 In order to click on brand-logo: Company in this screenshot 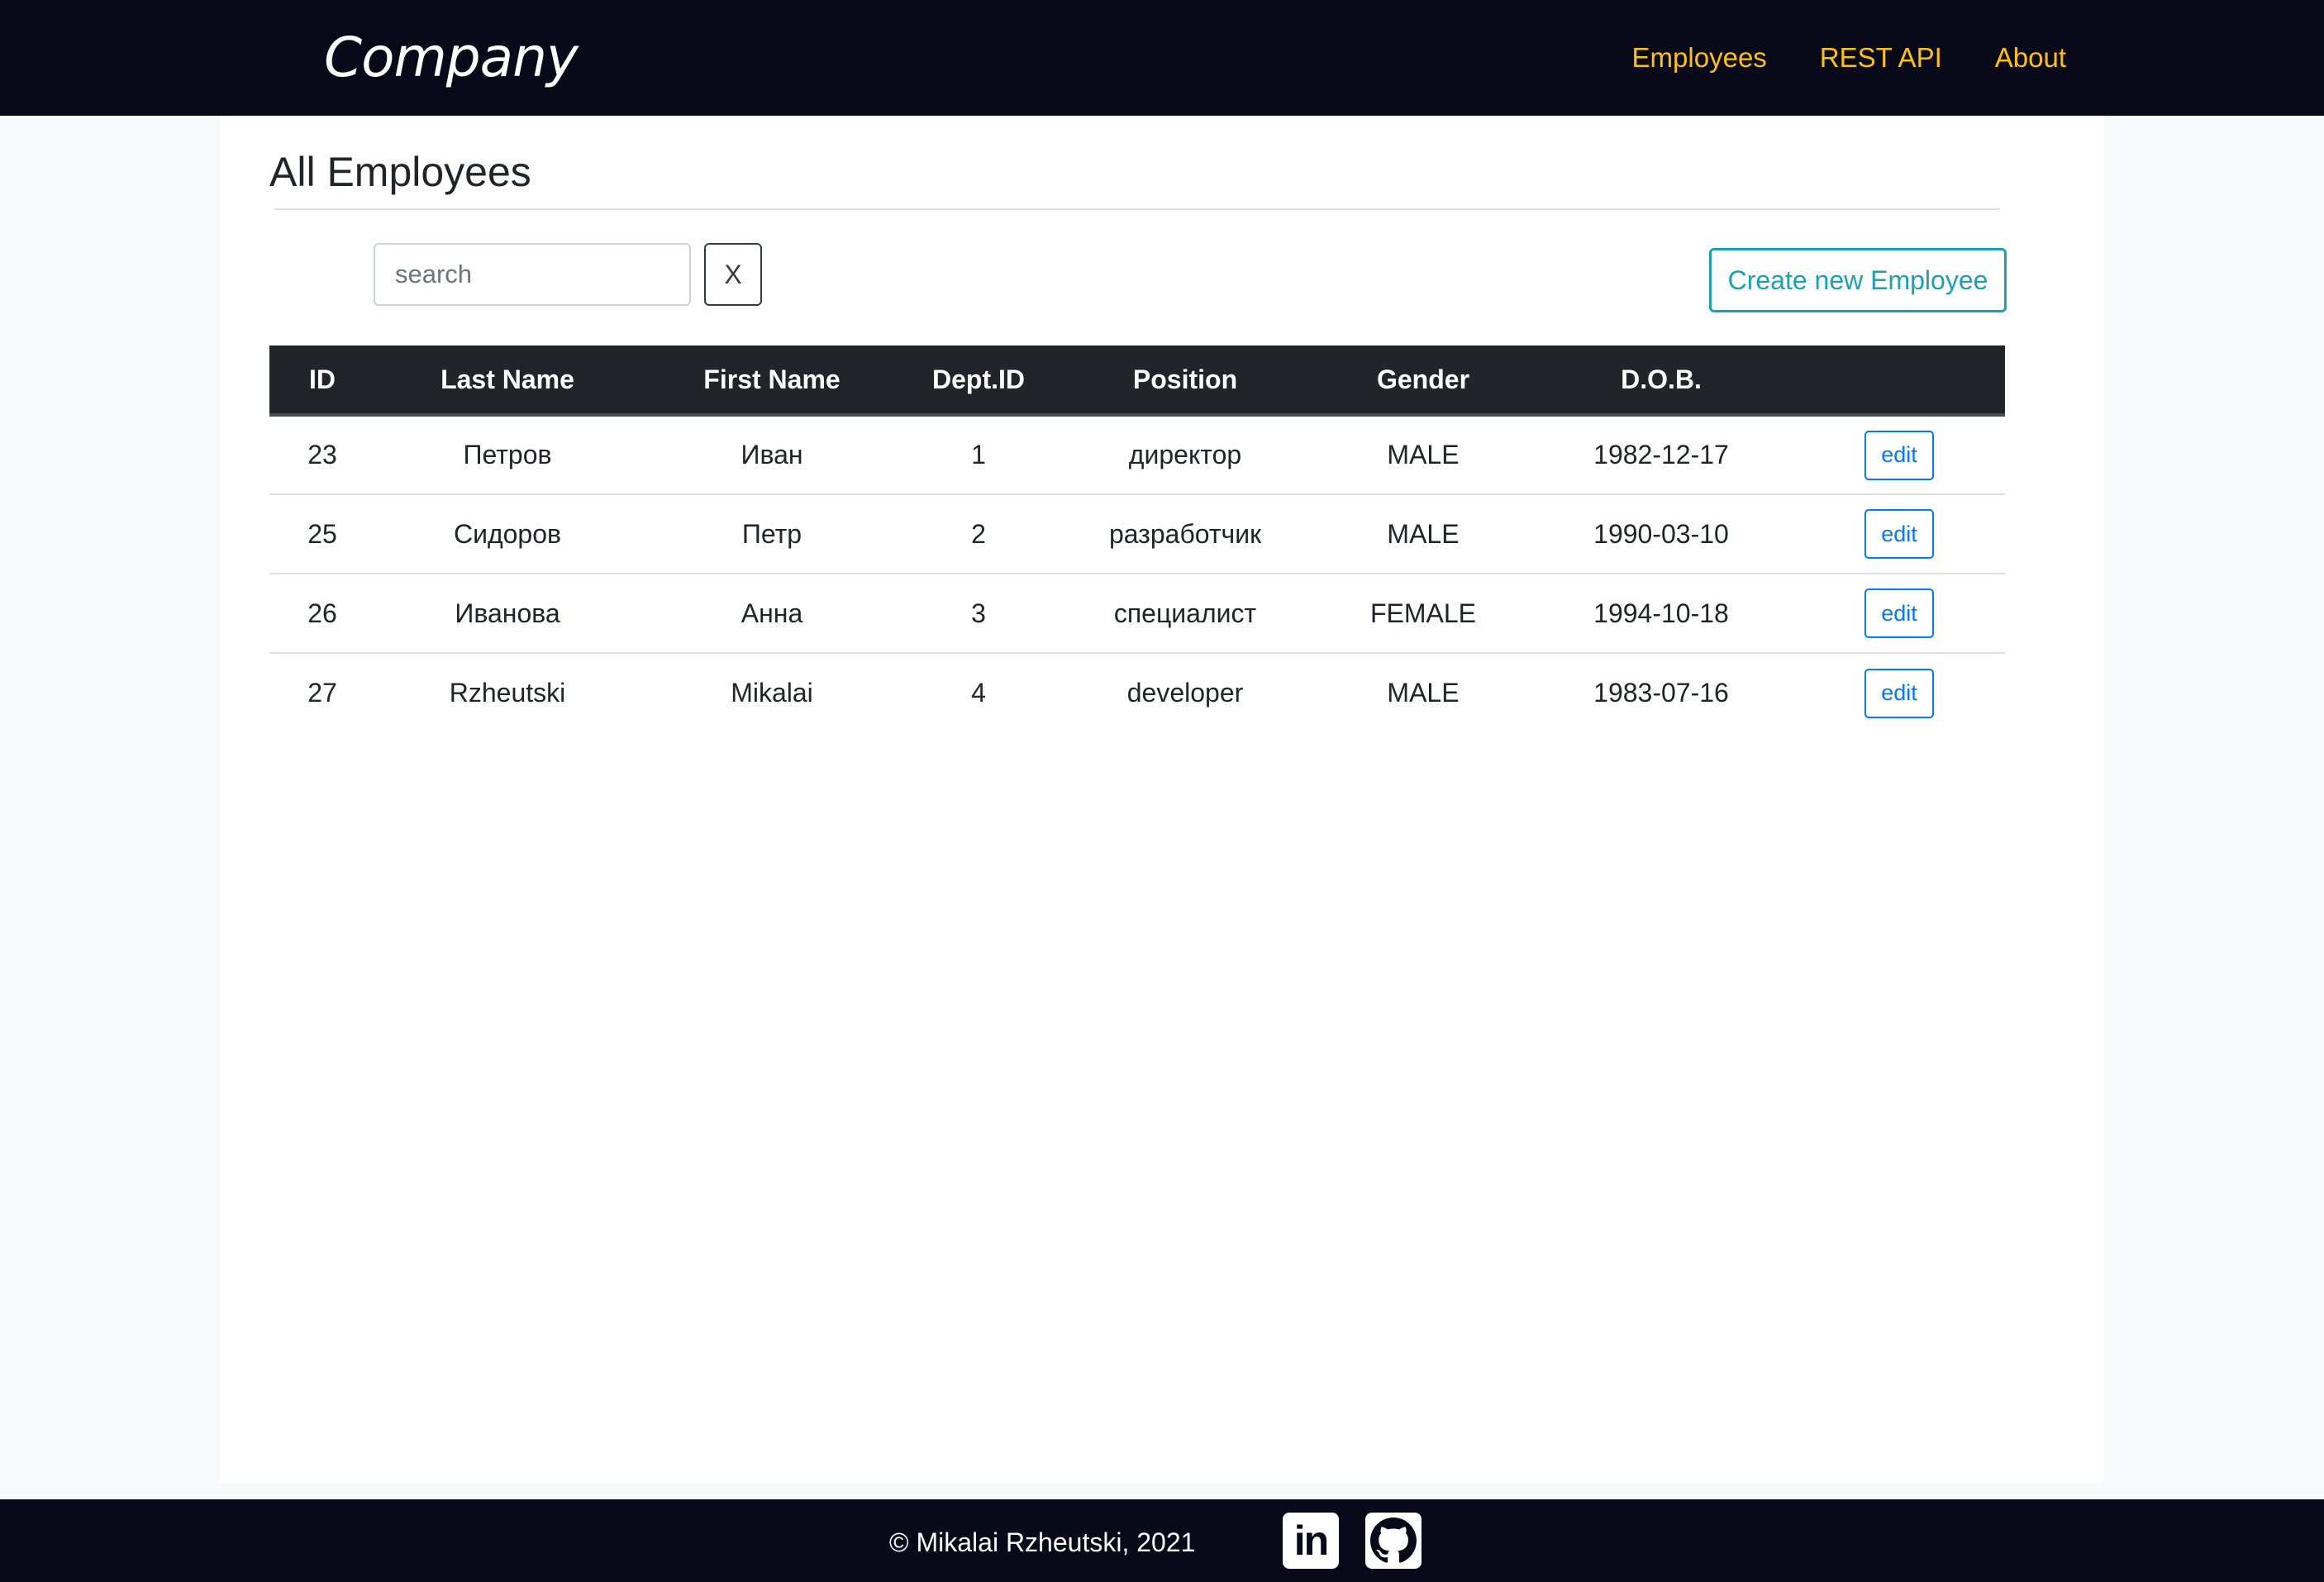, I will do `click(451, 58)`.